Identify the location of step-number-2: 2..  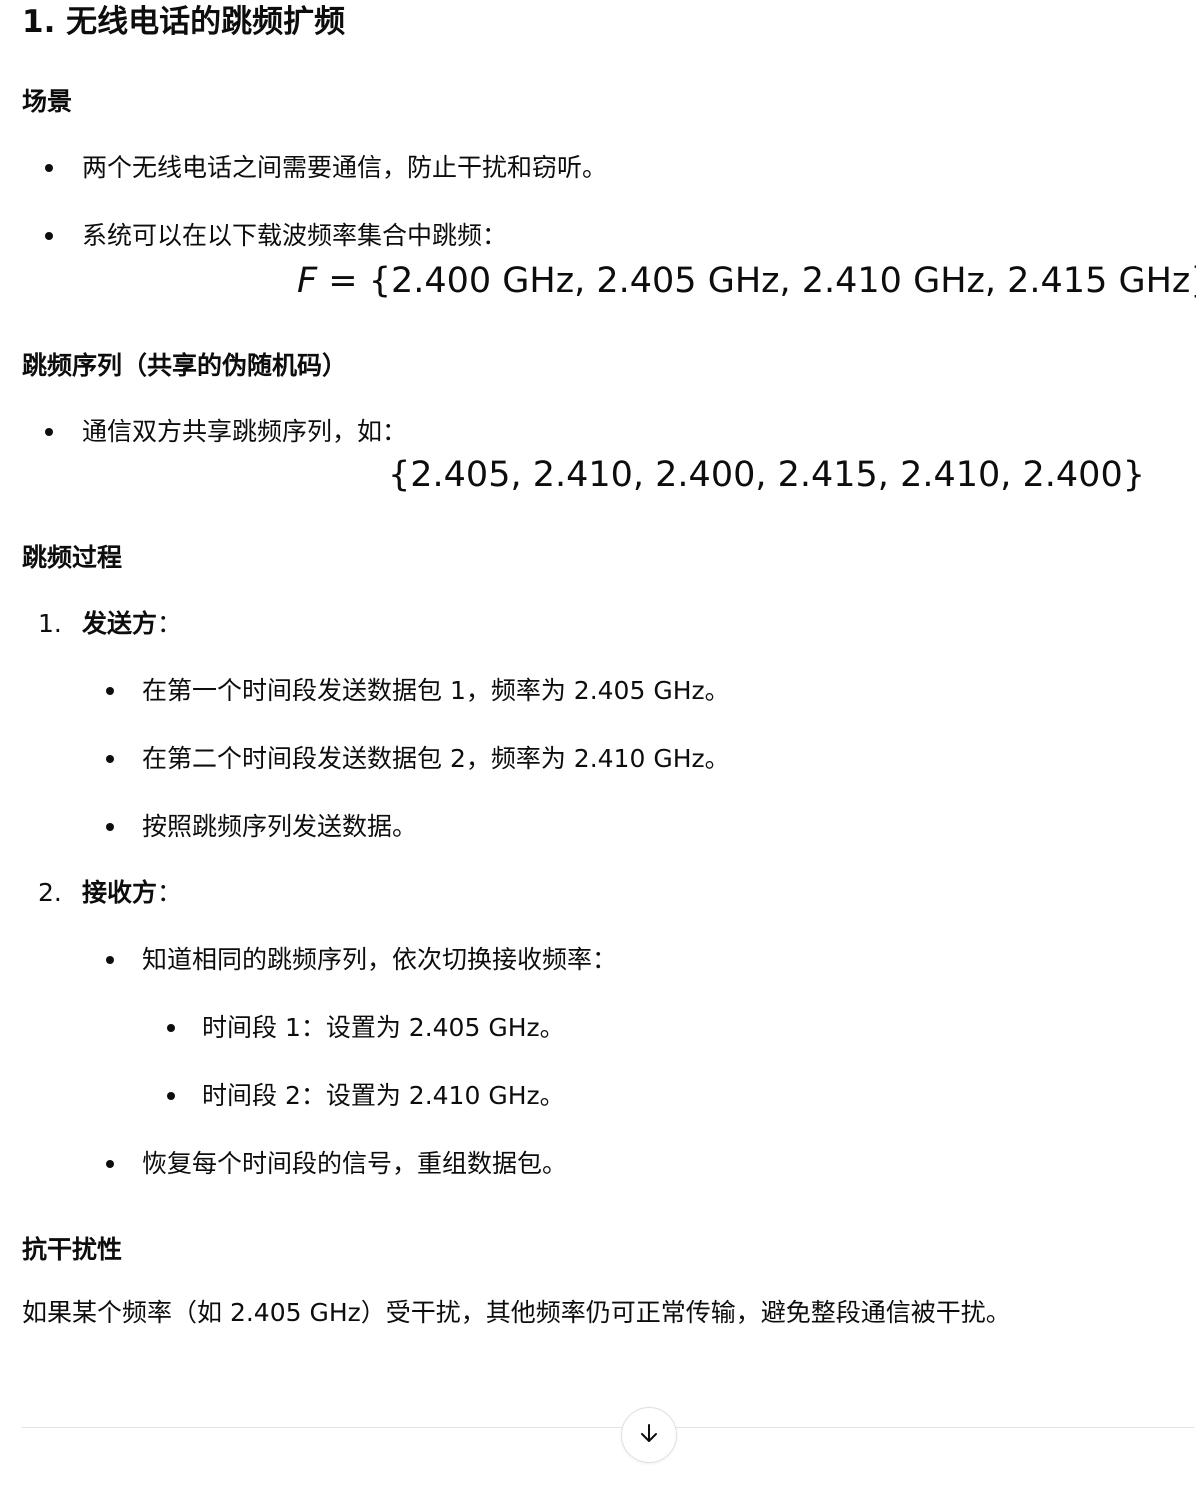
(50, 892).